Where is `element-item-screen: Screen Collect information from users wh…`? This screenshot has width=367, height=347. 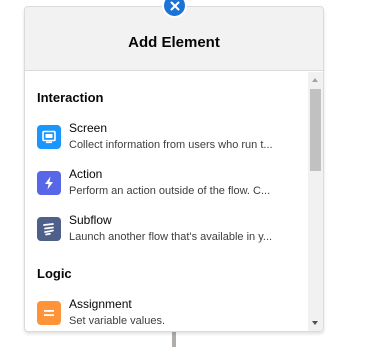 element-item-screen: Screen Collect information from users wh… is located at coordinates (166, 141).